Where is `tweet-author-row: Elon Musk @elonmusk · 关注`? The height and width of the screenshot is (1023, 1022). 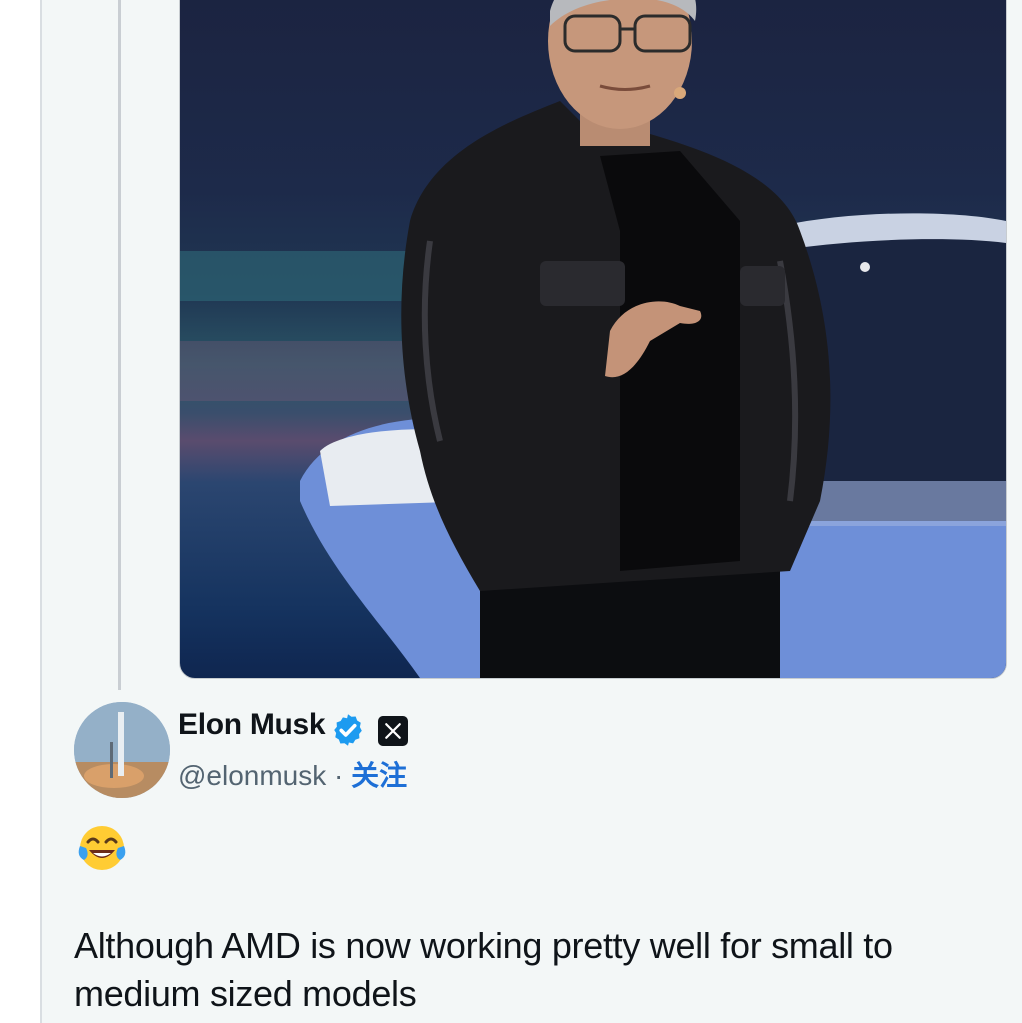
tweet-author-row: Elon Musk @elonmusk · 关注 is located at coordinates (522, 750).